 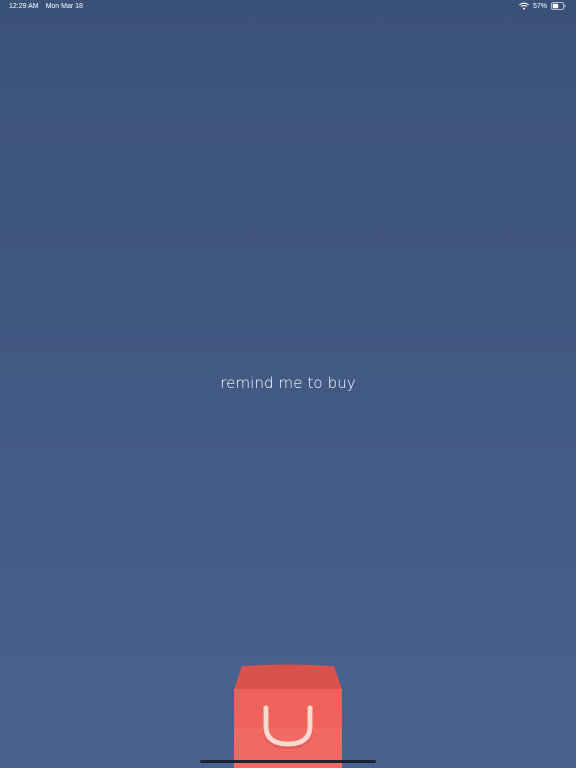 What do you see at coordinates (24, 6) in the screenshot?
I see `status-time: 12:29 AM` at bounding box center [24, 6].